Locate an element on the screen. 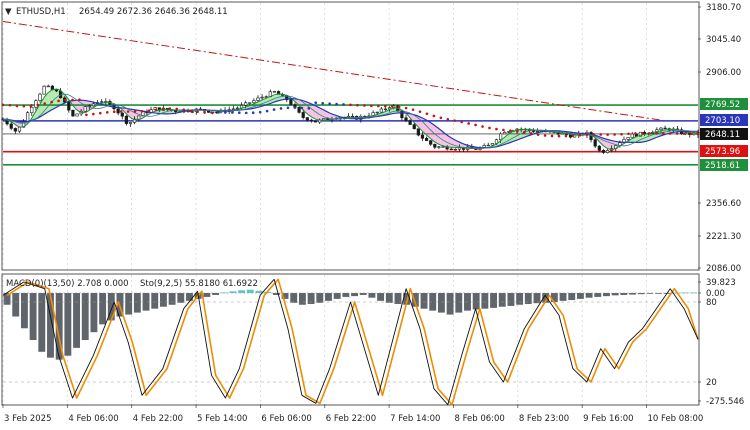 This screenshot has height=430, width=750. time-tick-label: 4 Feb 22:00 is located at coordinates (158, 419).